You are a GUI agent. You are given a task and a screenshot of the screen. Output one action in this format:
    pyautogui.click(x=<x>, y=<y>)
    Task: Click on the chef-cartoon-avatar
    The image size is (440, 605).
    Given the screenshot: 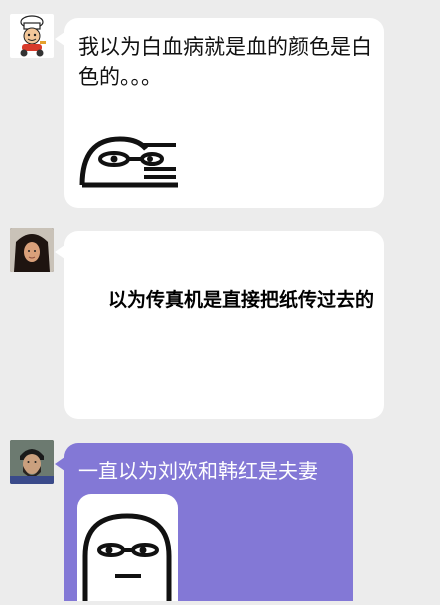 What is the action you would take?
    pyautogui.click(x=32, y=36)
    